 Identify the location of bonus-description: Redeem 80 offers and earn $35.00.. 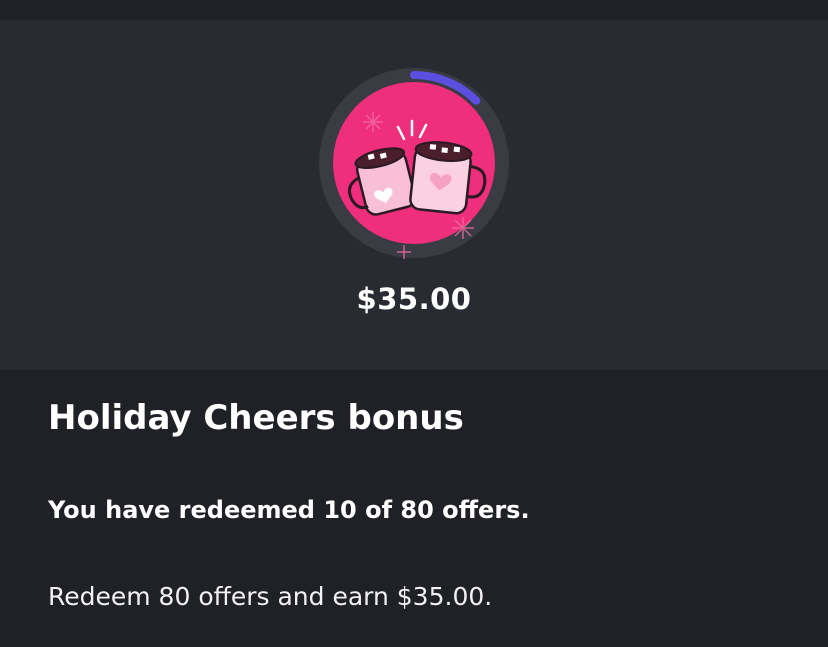
(270, 596).